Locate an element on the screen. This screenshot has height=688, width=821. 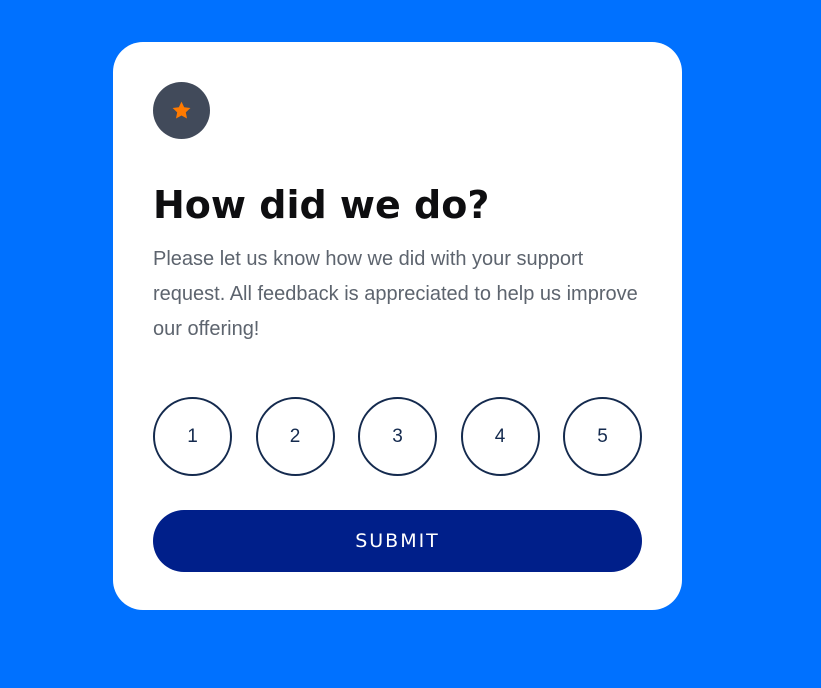
rating-options: 1 2 3 4 5 is located at coordinates (397, 436).